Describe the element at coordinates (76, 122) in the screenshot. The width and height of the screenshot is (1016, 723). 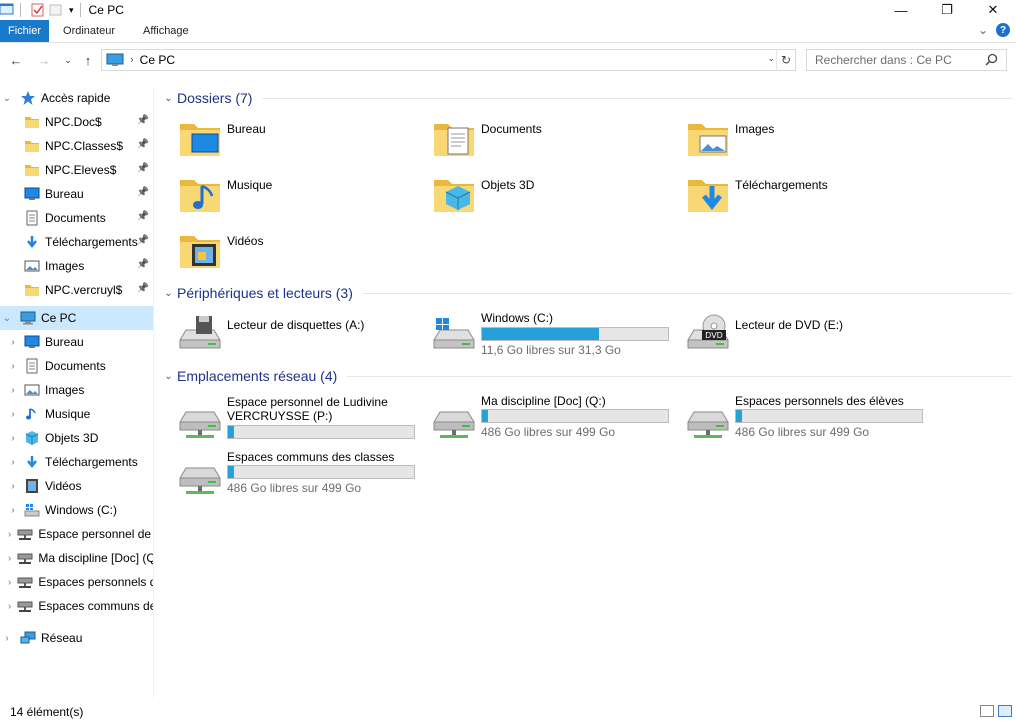
I see `nav-item-npc-doc-: NPC.Doc$ 📌` at that location.